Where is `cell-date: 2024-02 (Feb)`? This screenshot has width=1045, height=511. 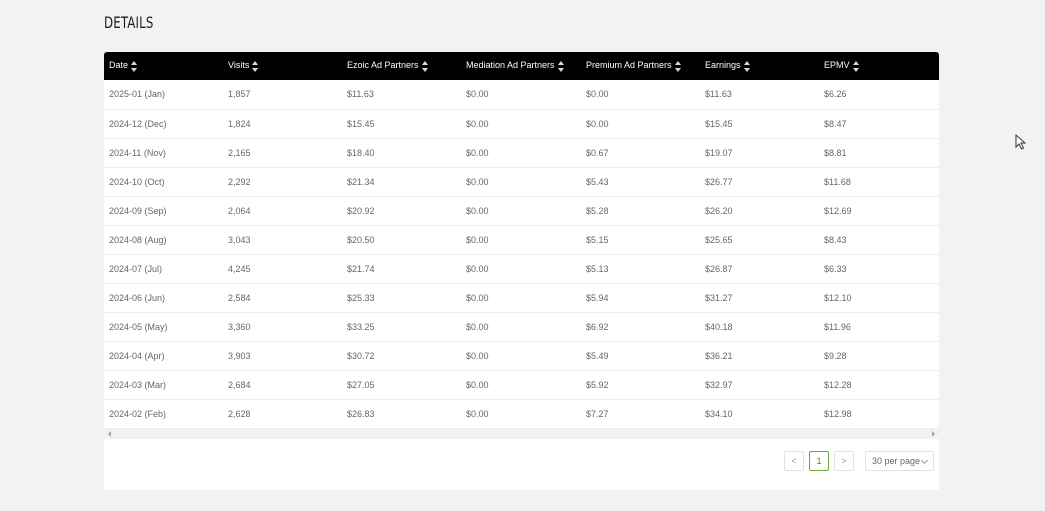
cell-date: 2024-02 (Feb) is located at coordinates (138, 413).